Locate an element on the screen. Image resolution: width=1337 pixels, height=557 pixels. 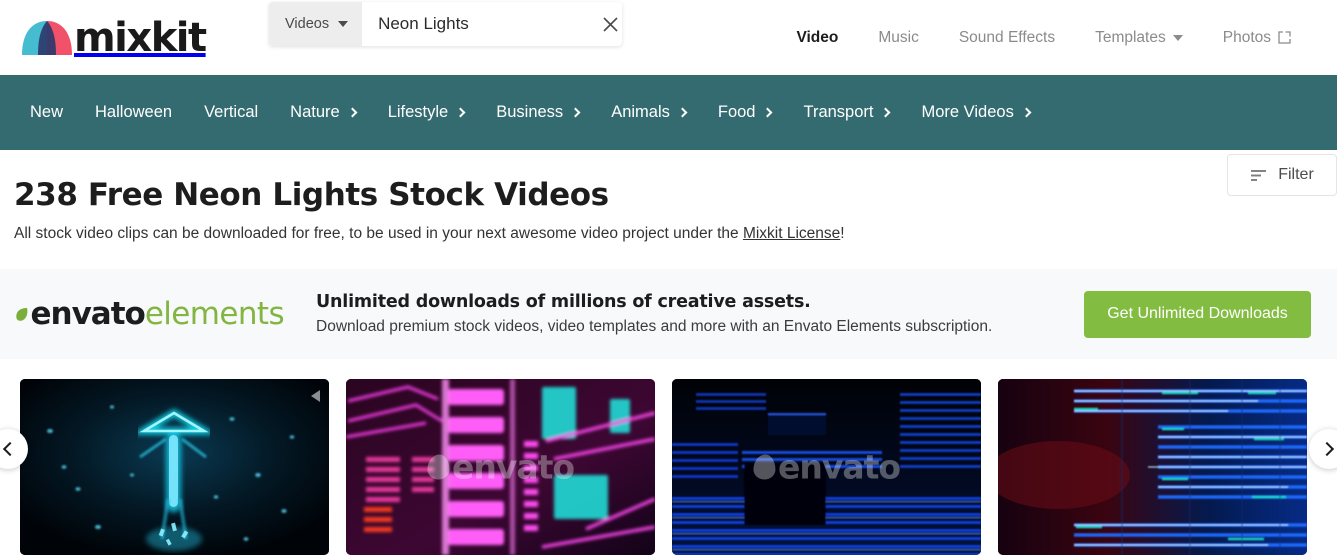
mixkit-license-link: Mixkit License is located at coordinates (791, 233).